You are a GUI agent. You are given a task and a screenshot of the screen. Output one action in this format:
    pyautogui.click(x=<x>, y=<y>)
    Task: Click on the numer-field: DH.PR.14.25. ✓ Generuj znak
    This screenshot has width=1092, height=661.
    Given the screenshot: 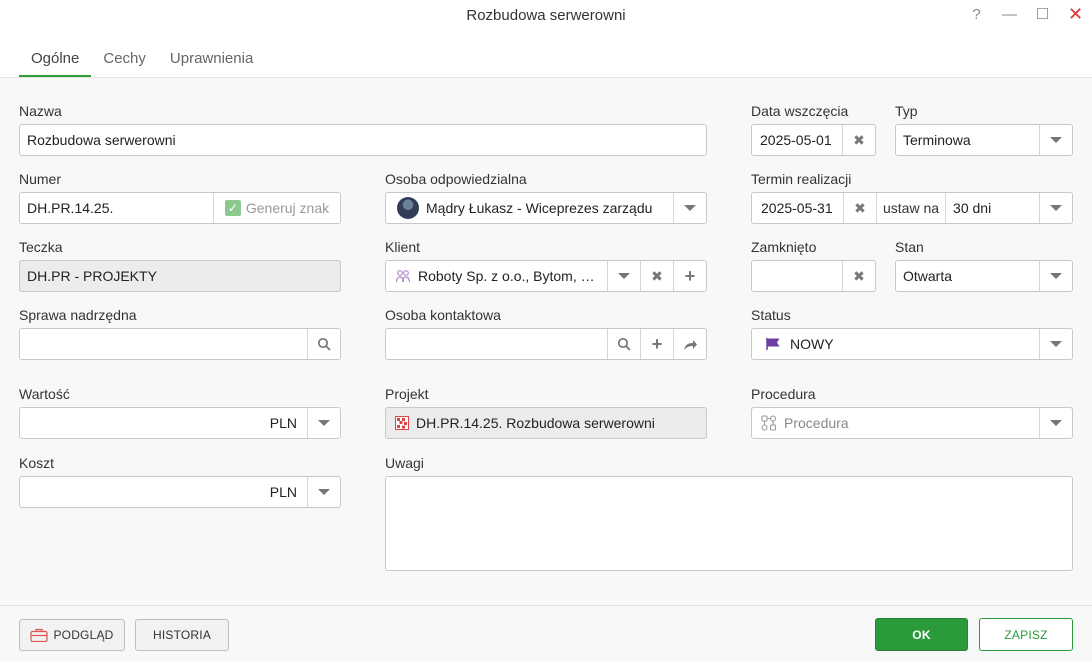 What is the action you would take?
    pyautogui.click(x=180, y=208)
    